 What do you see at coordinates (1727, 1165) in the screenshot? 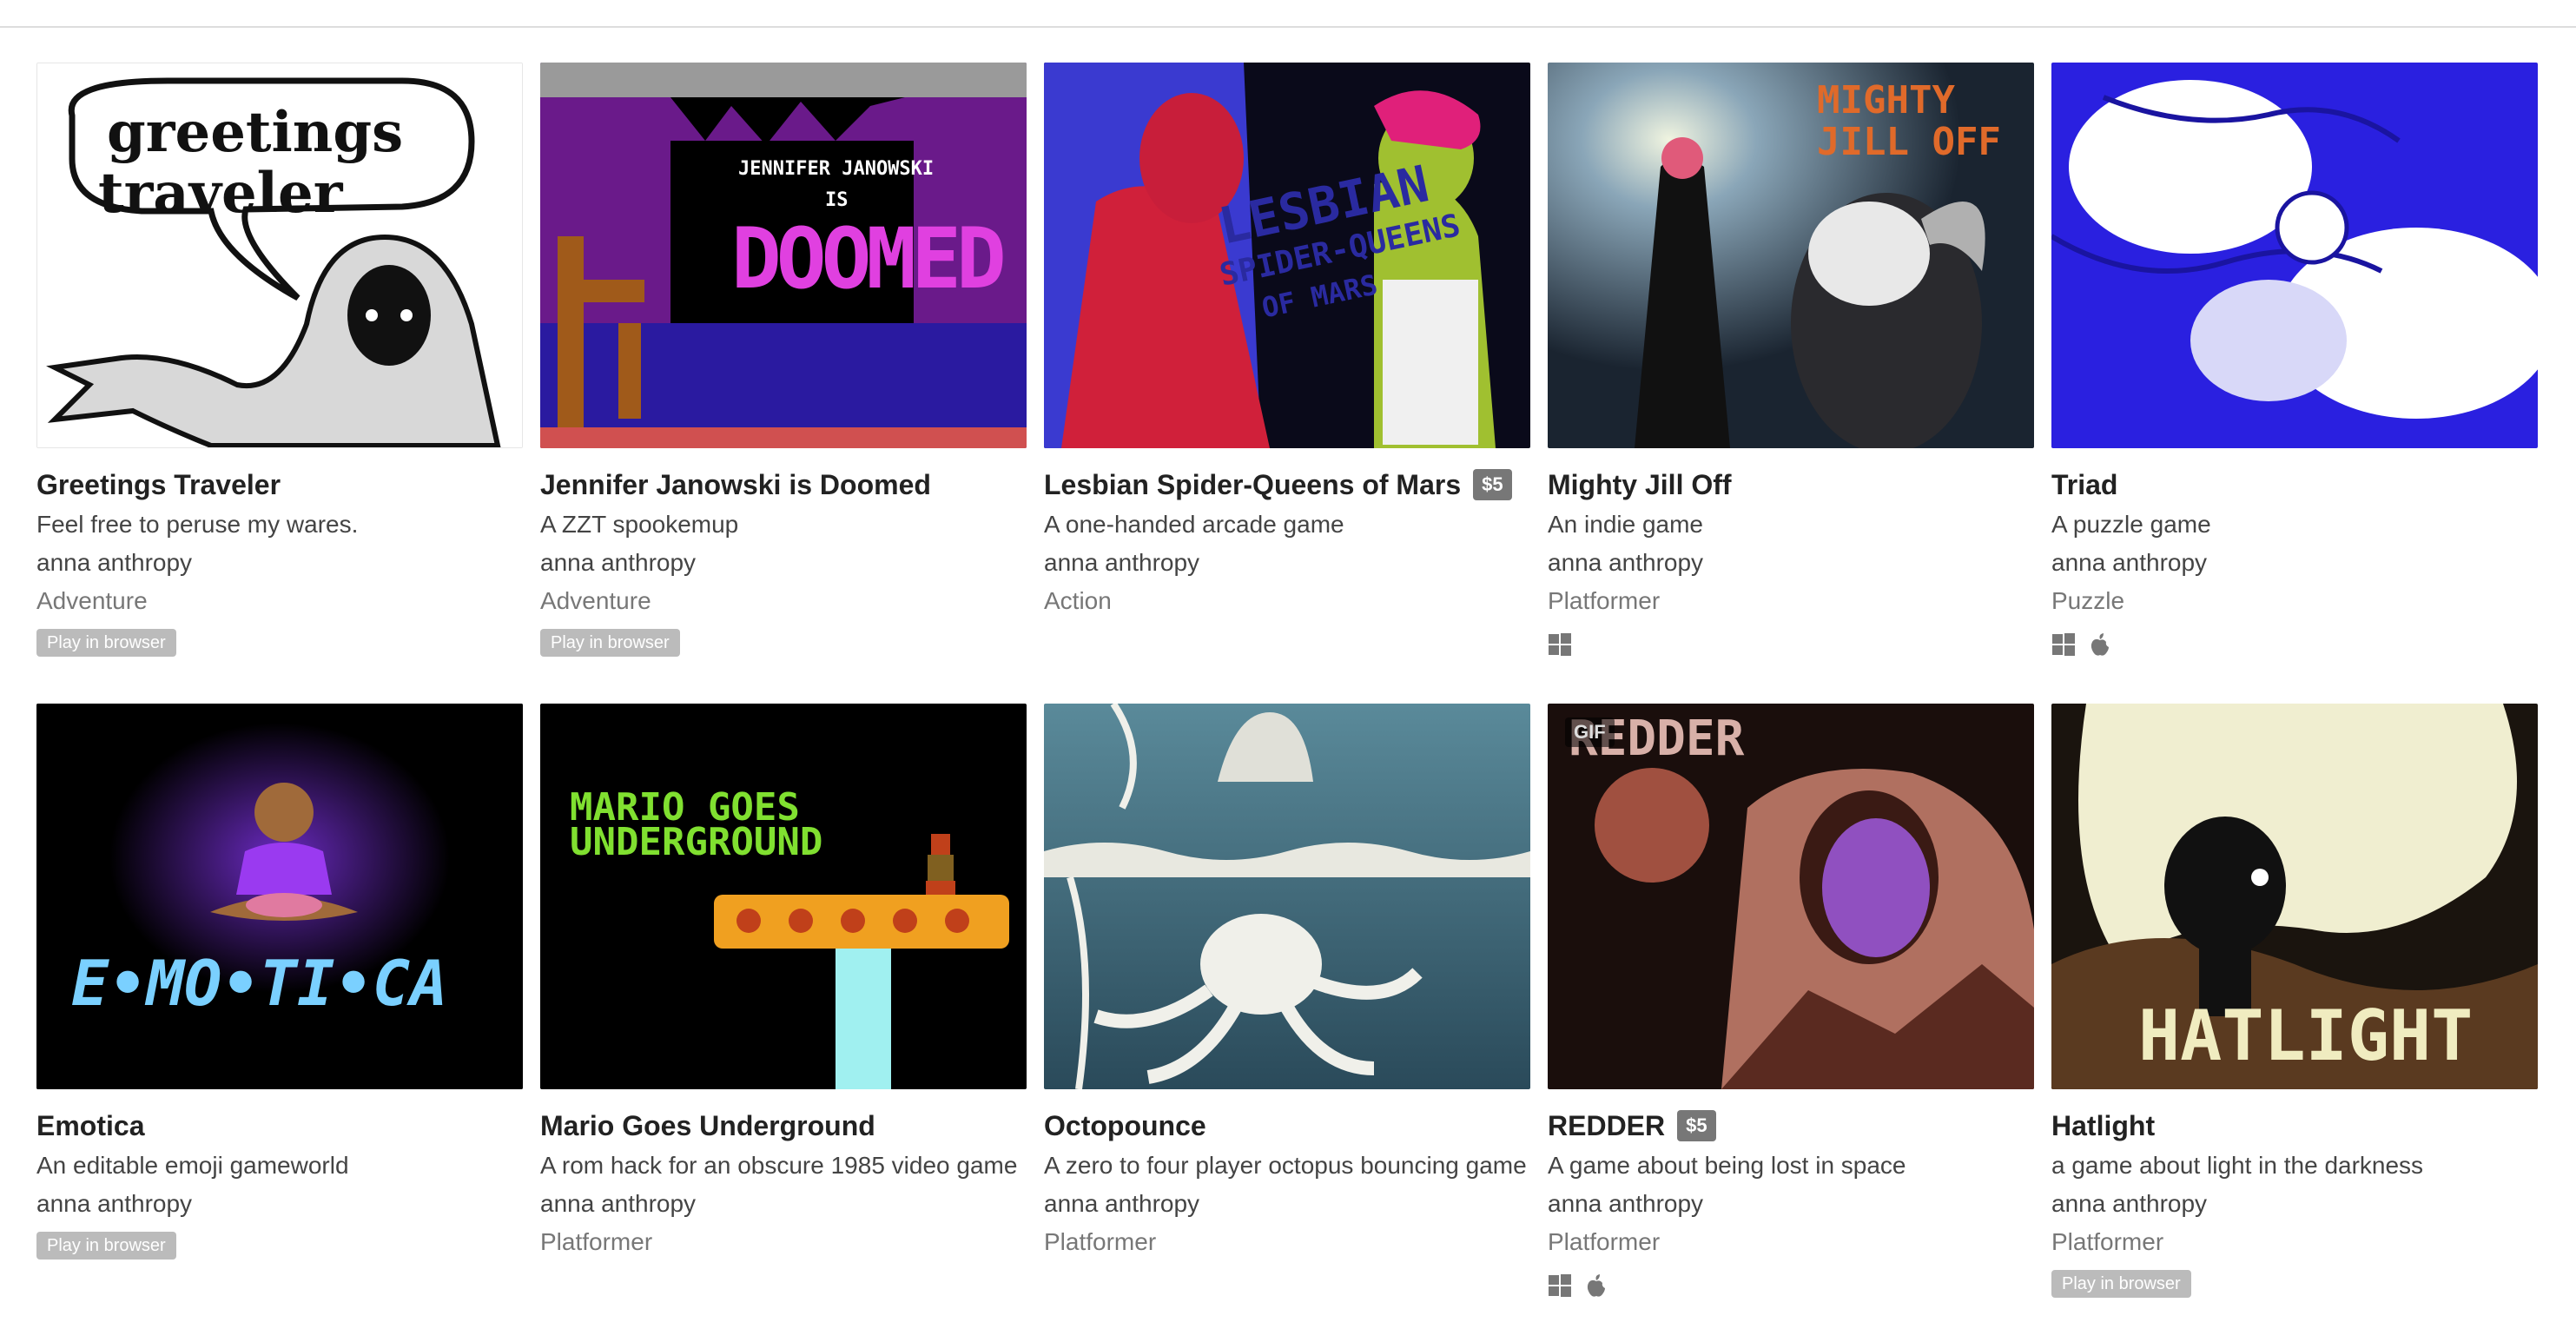
I see `game-description: A game about being lost in space` at bounding box center [1727, 1165].